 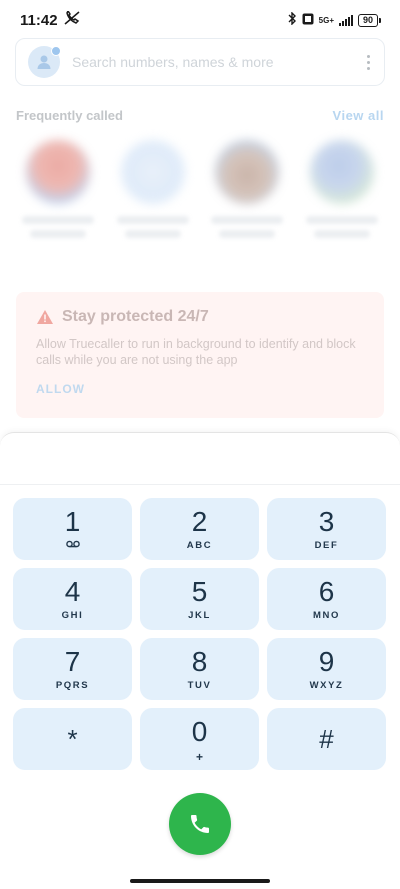 What do you see at coordinates (292, 19) in the screenshot?
I see `bluetooth-icon` at bounding box center [292, 19].